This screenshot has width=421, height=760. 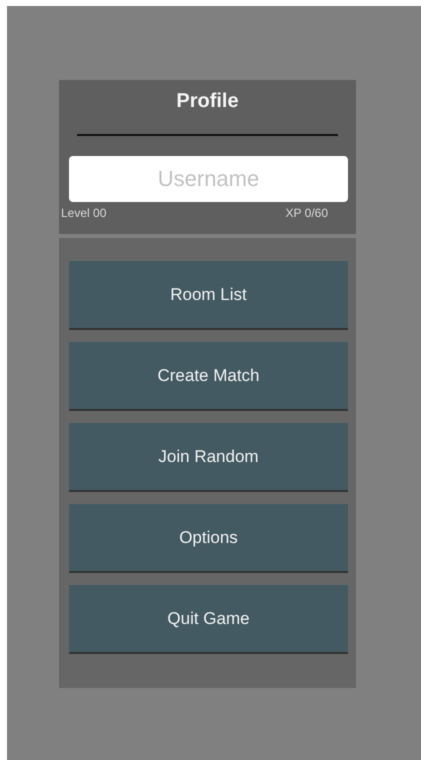 What do you see at coordinates (83, 213) in the screenshot?
I see `level-label: Level 00` at bounding box center [83, 213].